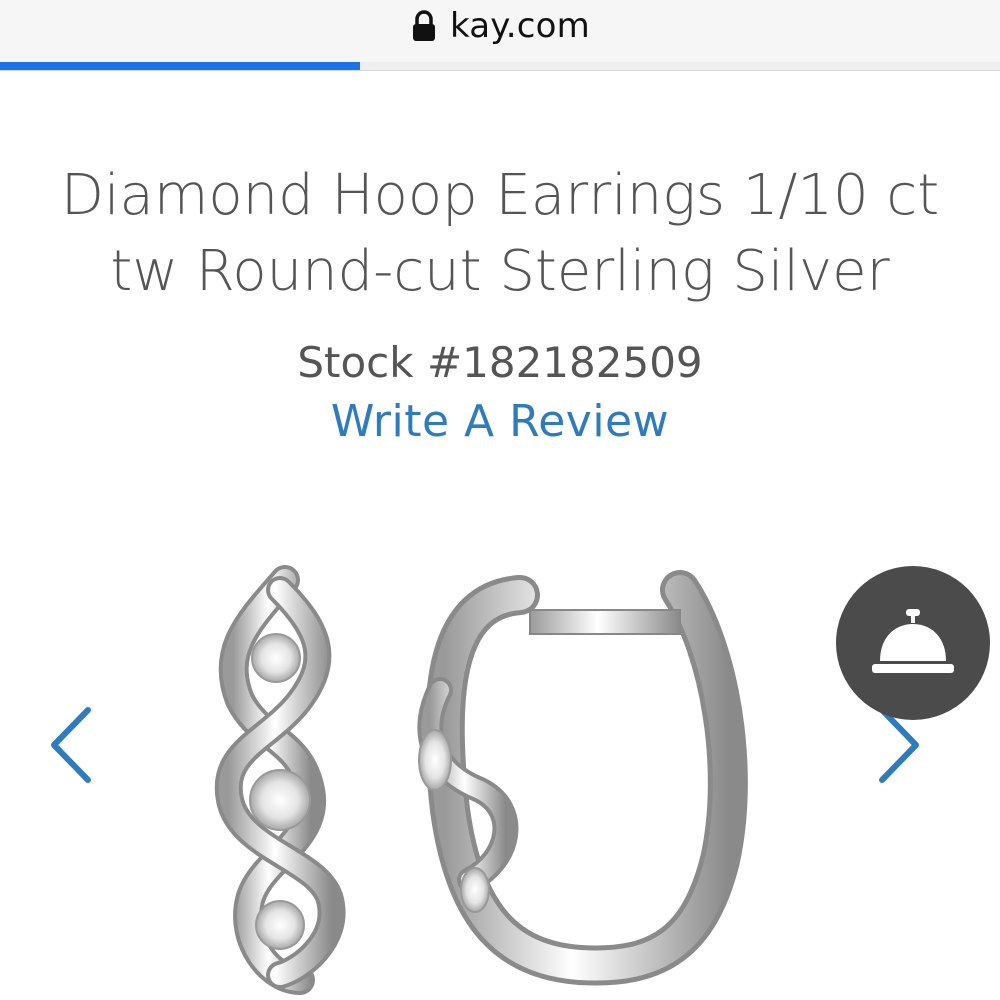 The image size is (1000, 1000). I want to click on url-text: kay.com, so click(520, 26).